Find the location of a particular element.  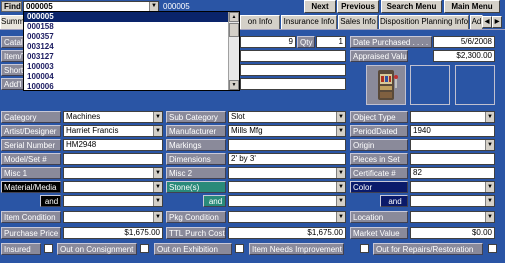

out-on-exhibition-checkbox is located at coordinates (239, 248).